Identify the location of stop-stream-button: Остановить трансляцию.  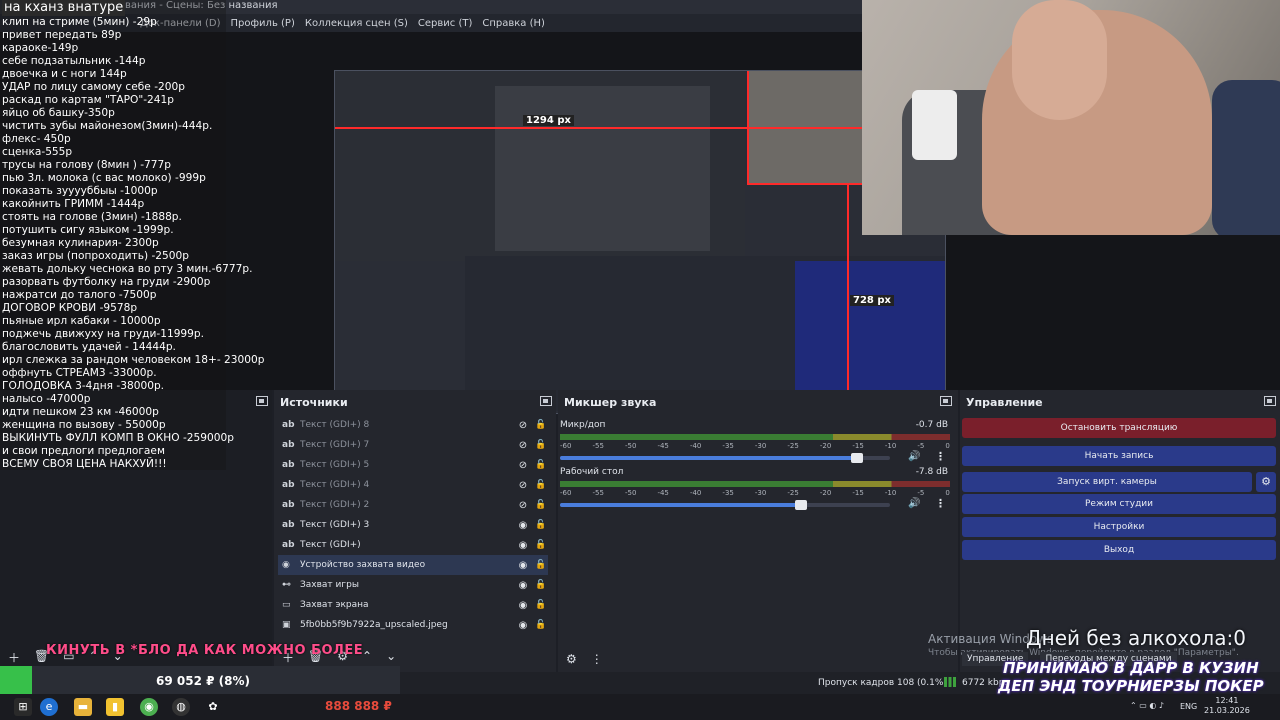
(1119, 428).